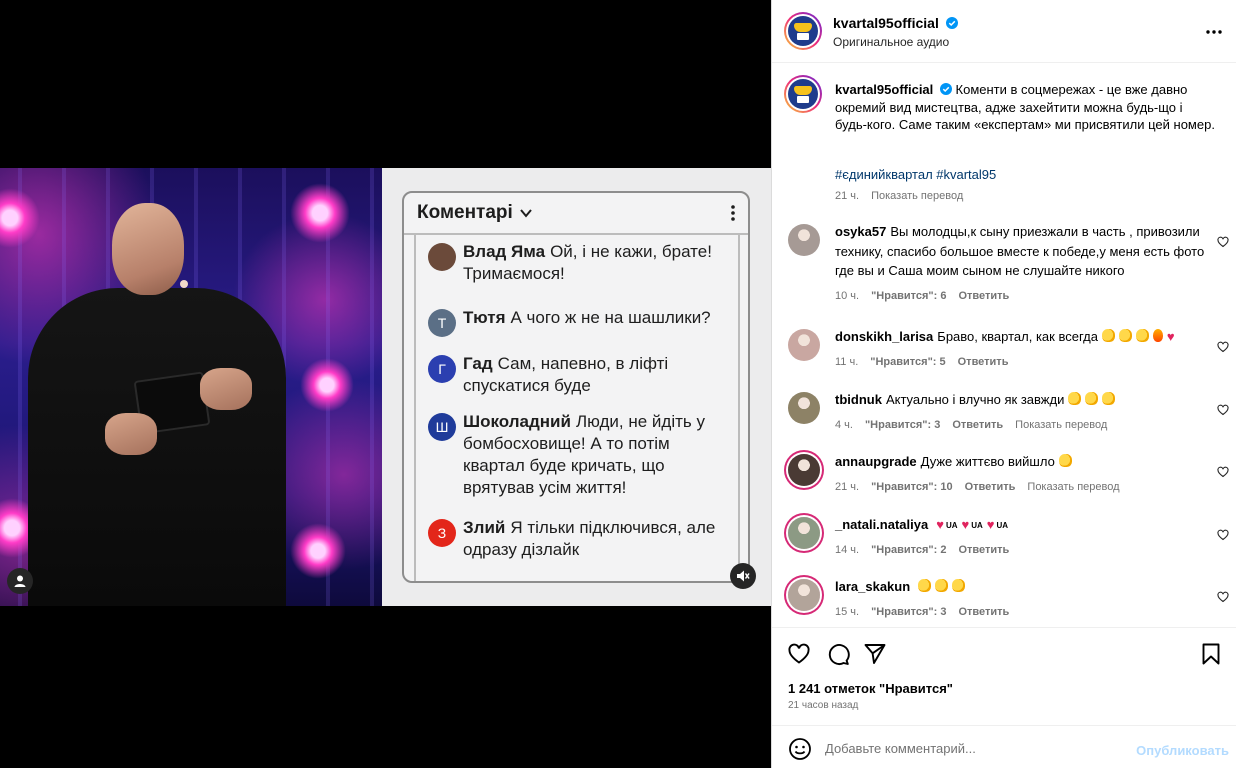 The width and height of the screenshot is (1236, 768). Describe the element at coordinates (846, 362) in the screenshot. I see `comment-time: 11 ч.` at that location.